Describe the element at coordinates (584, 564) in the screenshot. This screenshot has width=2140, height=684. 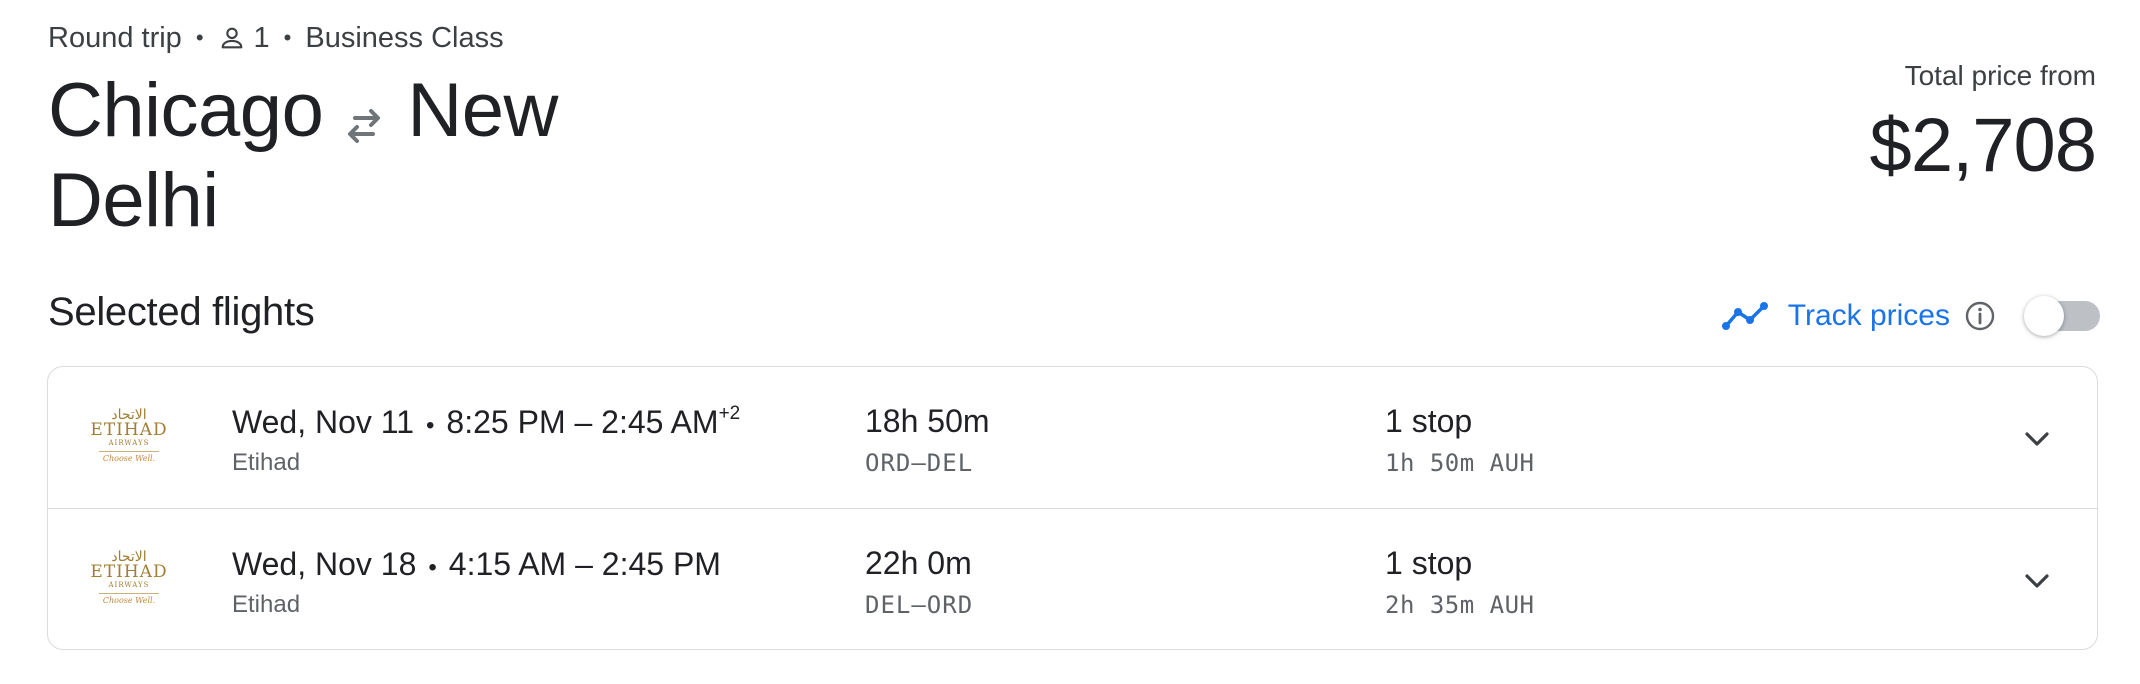
I see `time-range: 4:15 AM – 2:45 PM` at that location.